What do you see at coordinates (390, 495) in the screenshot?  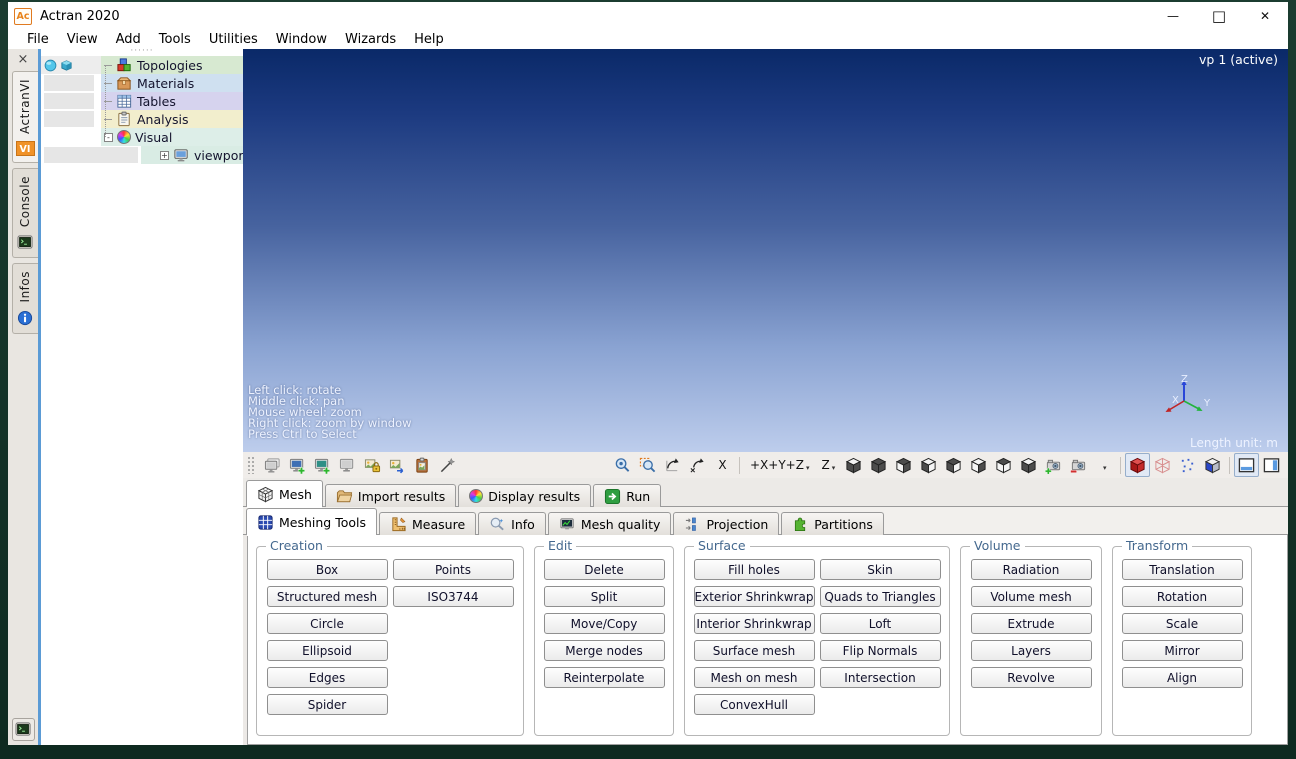 I see `tab-import-results: Import results` at bounding box center [390, 495].